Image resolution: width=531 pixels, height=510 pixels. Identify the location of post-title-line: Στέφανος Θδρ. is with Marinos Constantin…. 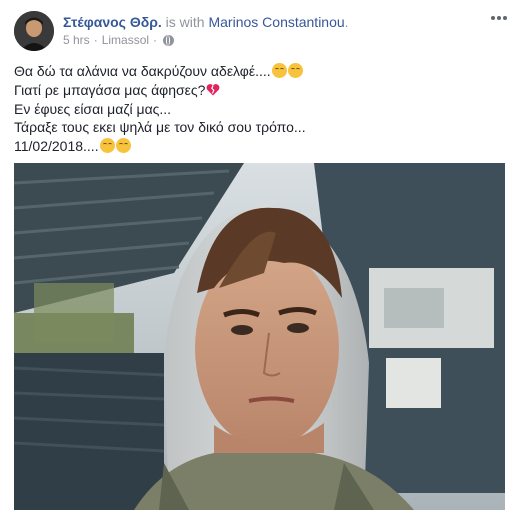
(206, 22).